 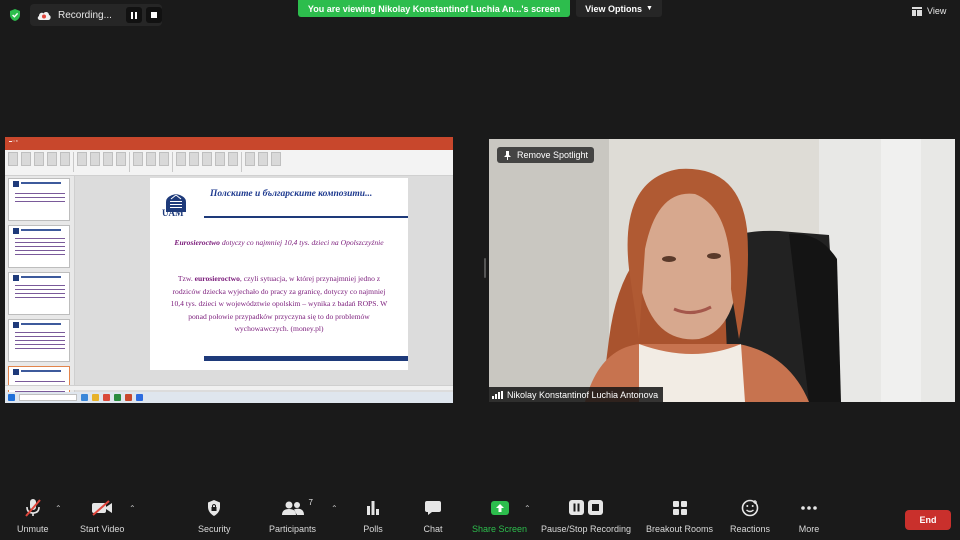 I want to click on security-button: Security, so click(x=214, y=516).